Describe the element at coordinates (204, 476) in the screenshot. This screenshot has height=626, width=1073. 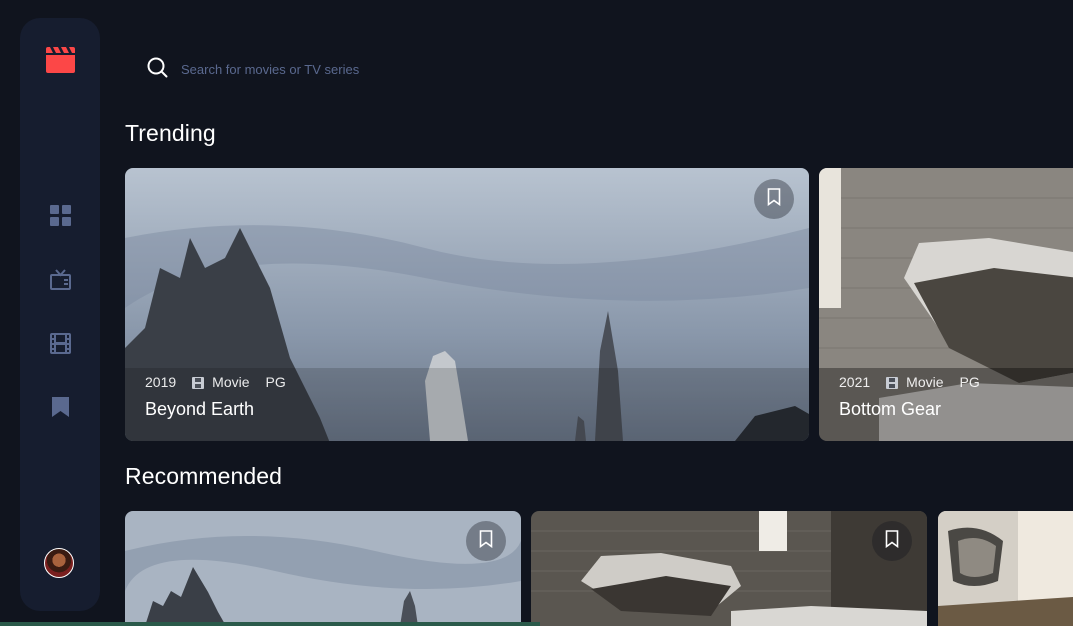
I see `recommended-heading: Recommended` at that location.